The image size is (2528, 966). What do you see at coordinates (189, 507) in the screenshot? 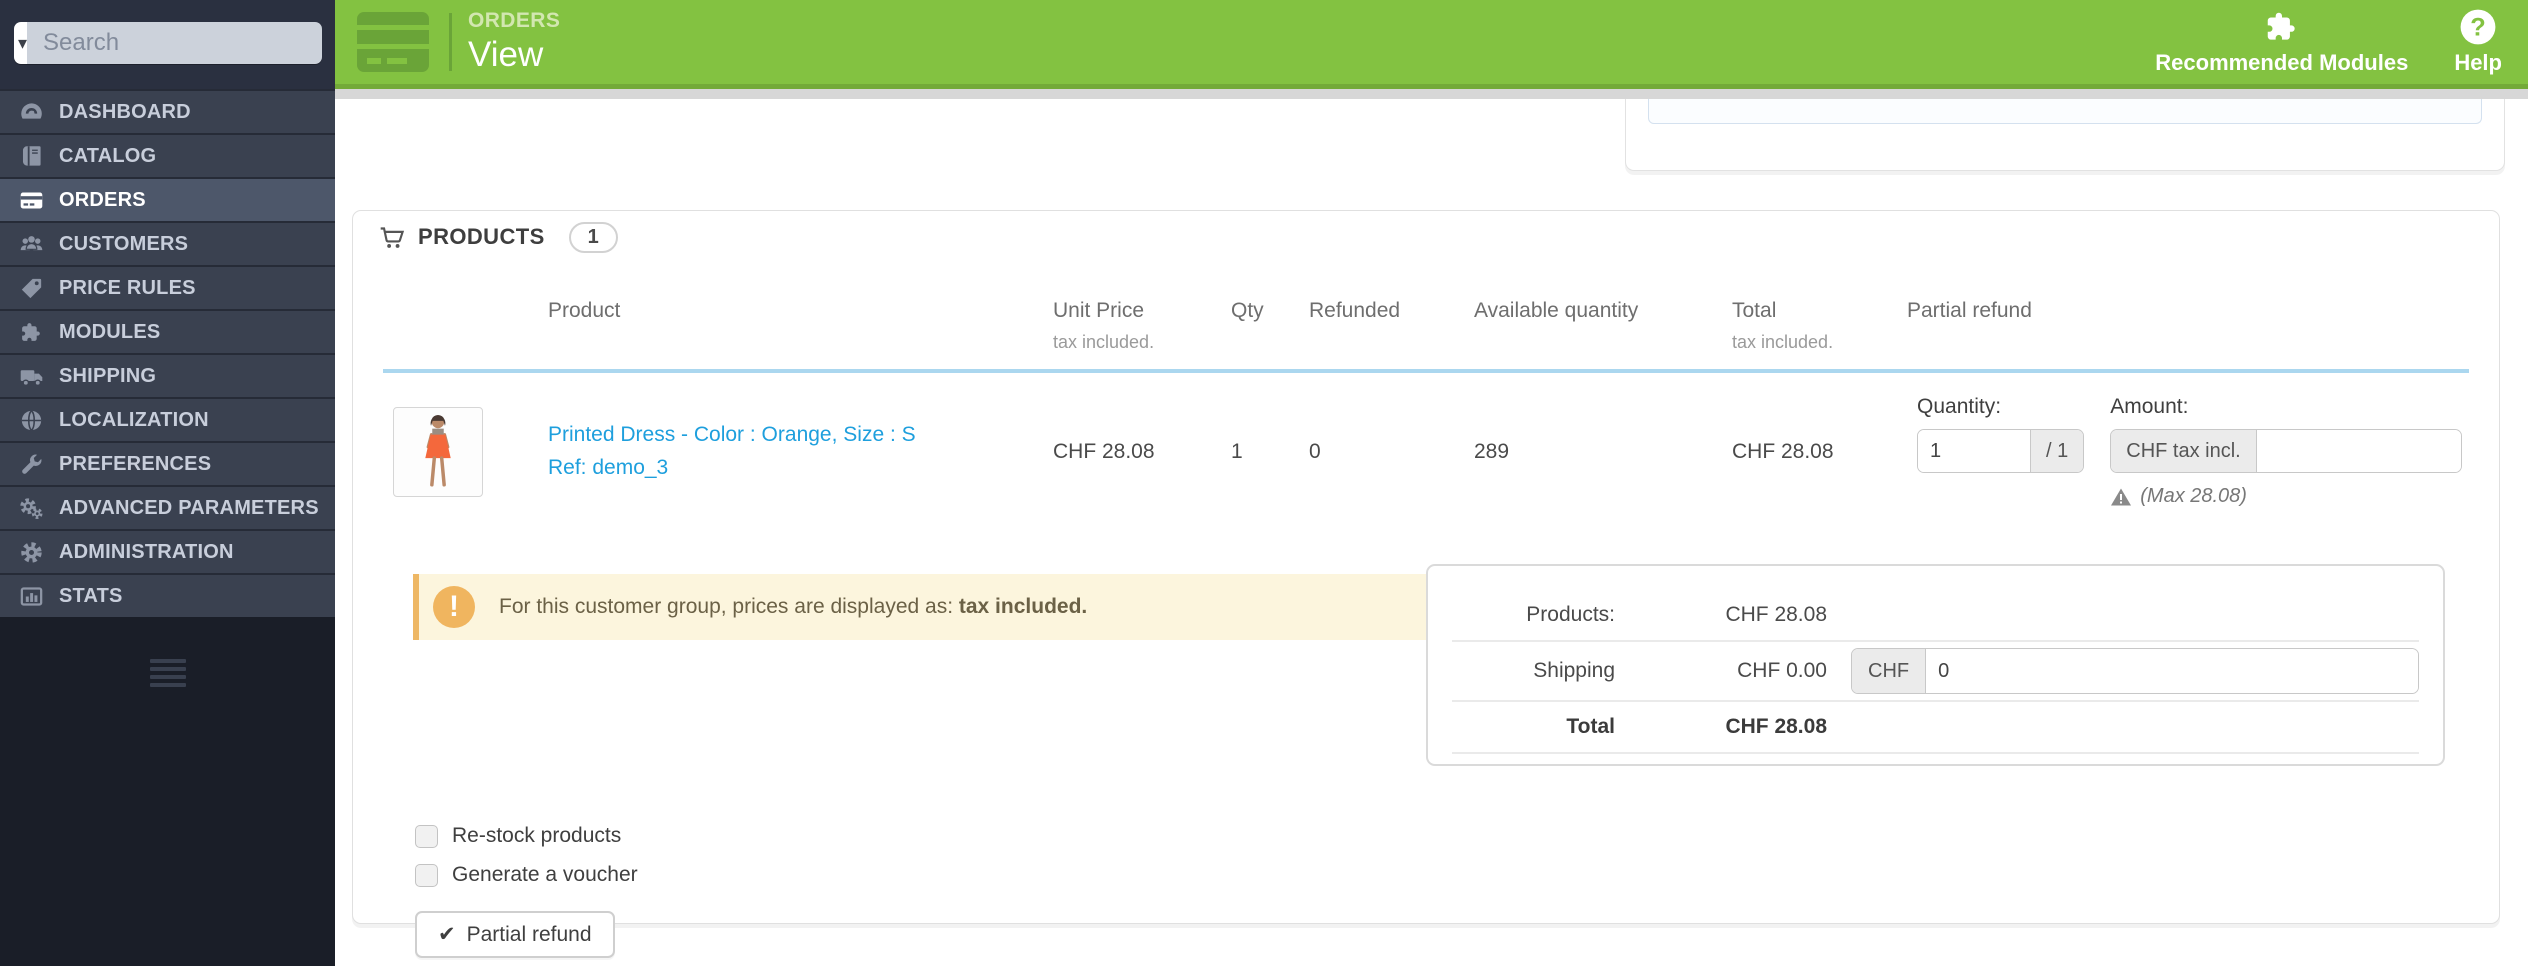
I see `sidebar-item-label: ADVANCED PARAMETERS` at bounding box center [189, 507].